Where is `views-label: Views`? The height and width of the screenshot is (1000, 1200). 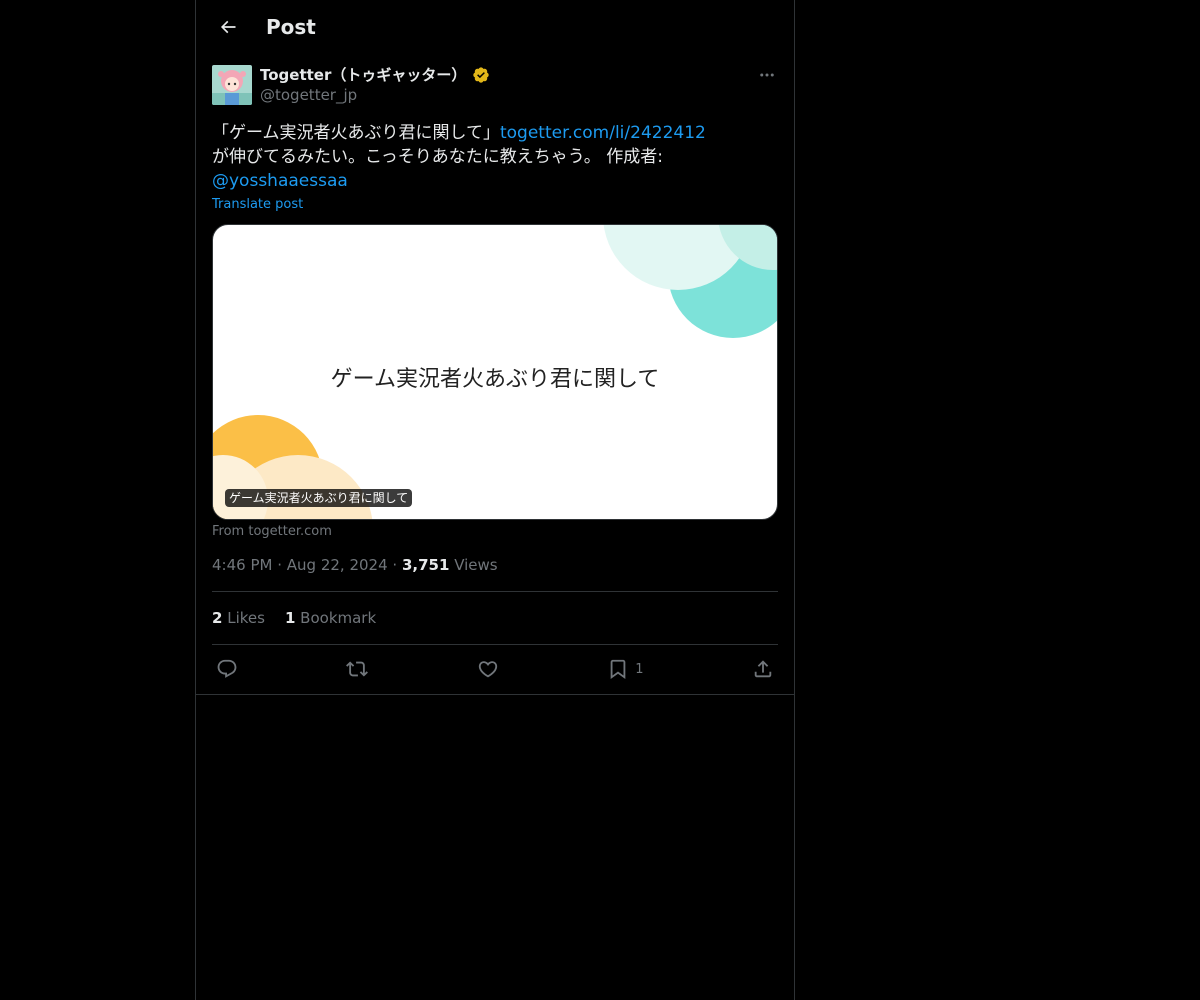 views-label: Views is located at coordinates (476, 565).